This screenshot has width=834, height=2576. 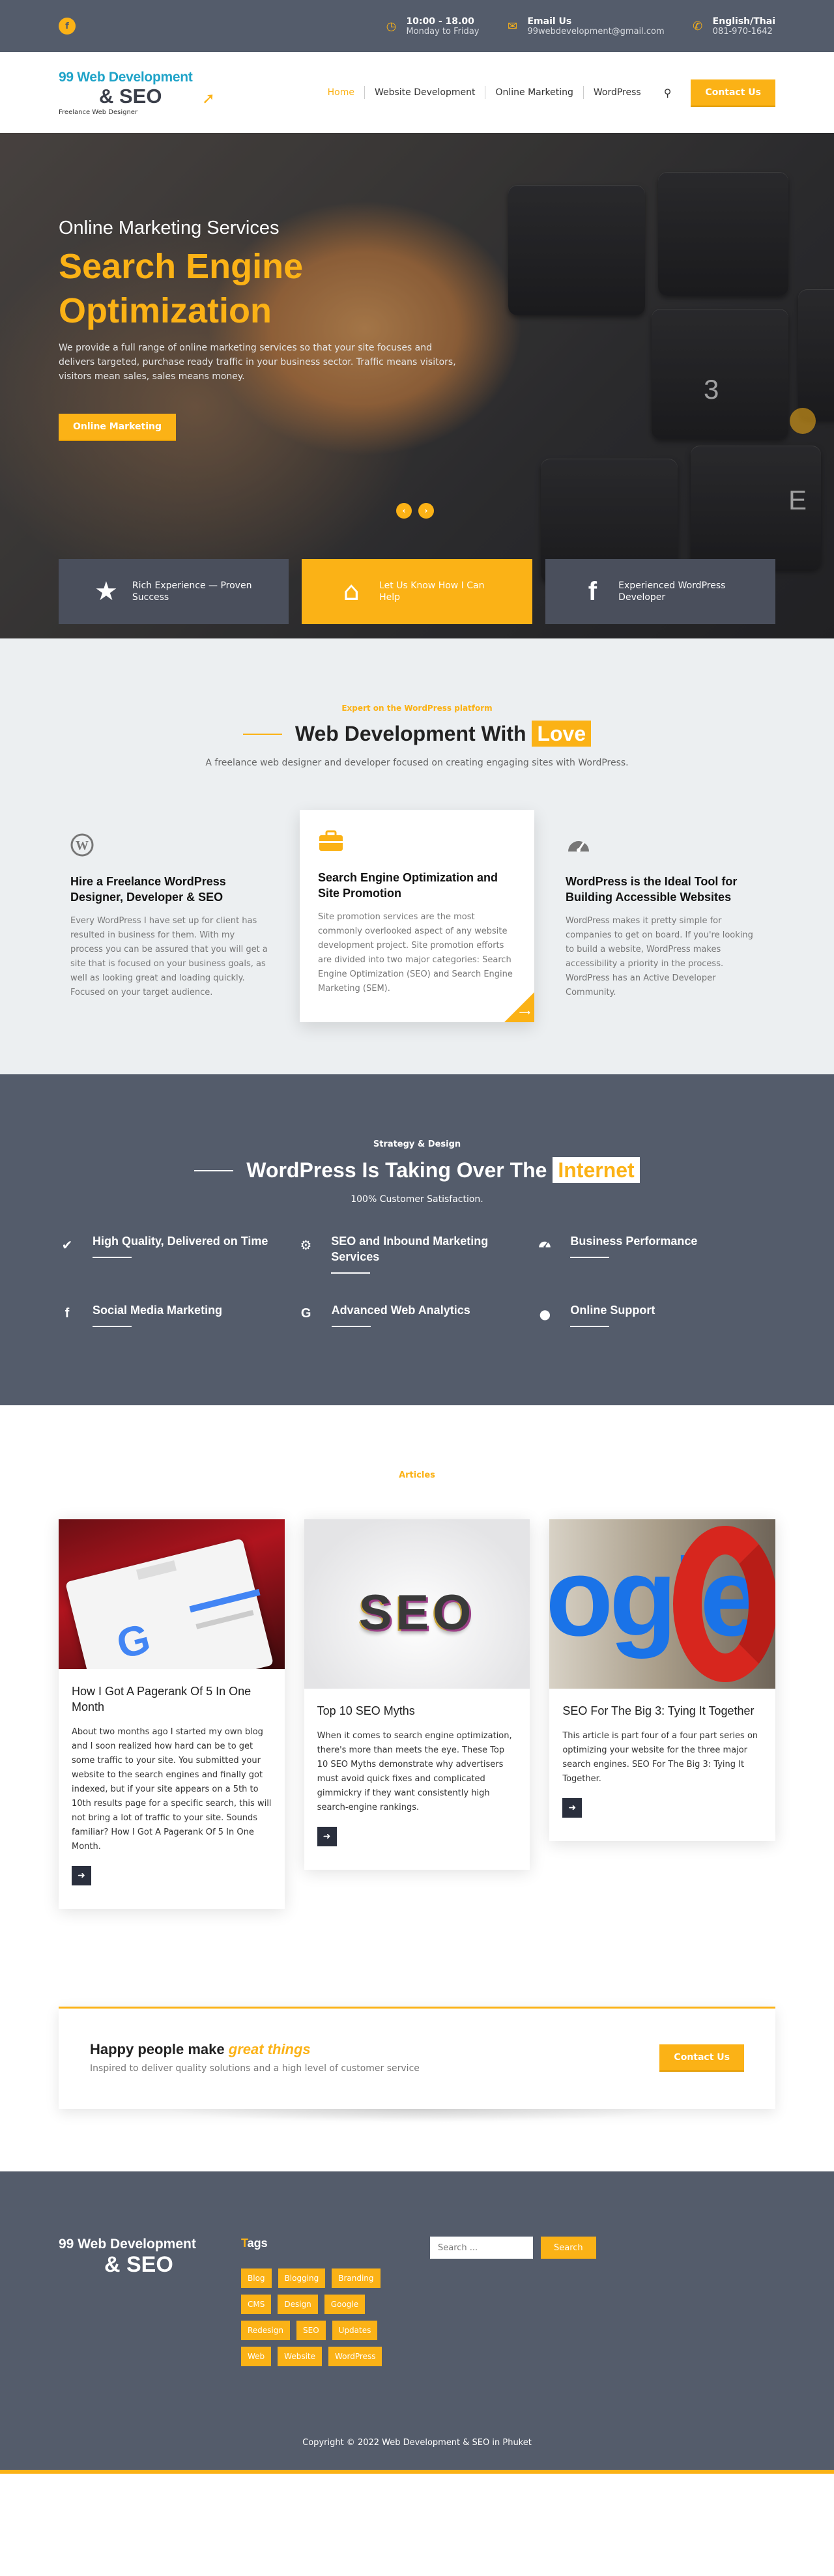 I want to click on tag-link: Design, so click(x=298, y=2304).